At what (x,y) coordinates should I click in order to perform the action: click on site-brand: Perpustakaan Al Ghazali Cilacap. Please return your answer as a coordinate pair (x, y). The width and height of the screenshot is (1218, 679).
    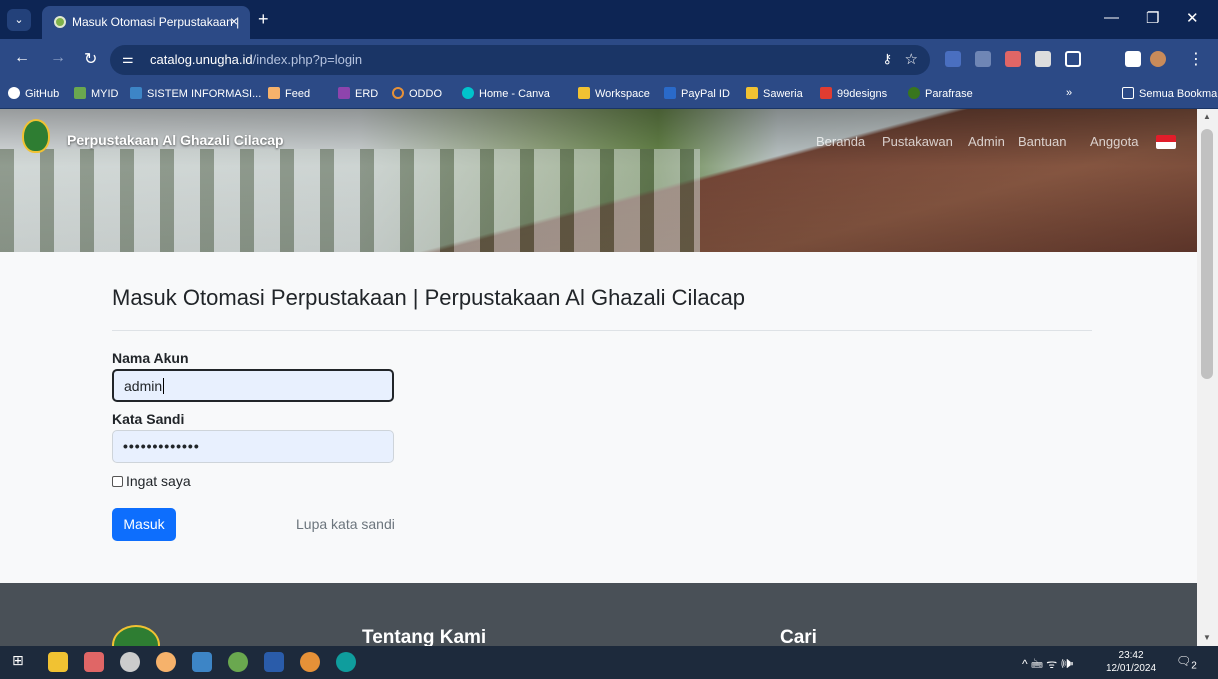
    Looking at the image, I should click on (175, 140).